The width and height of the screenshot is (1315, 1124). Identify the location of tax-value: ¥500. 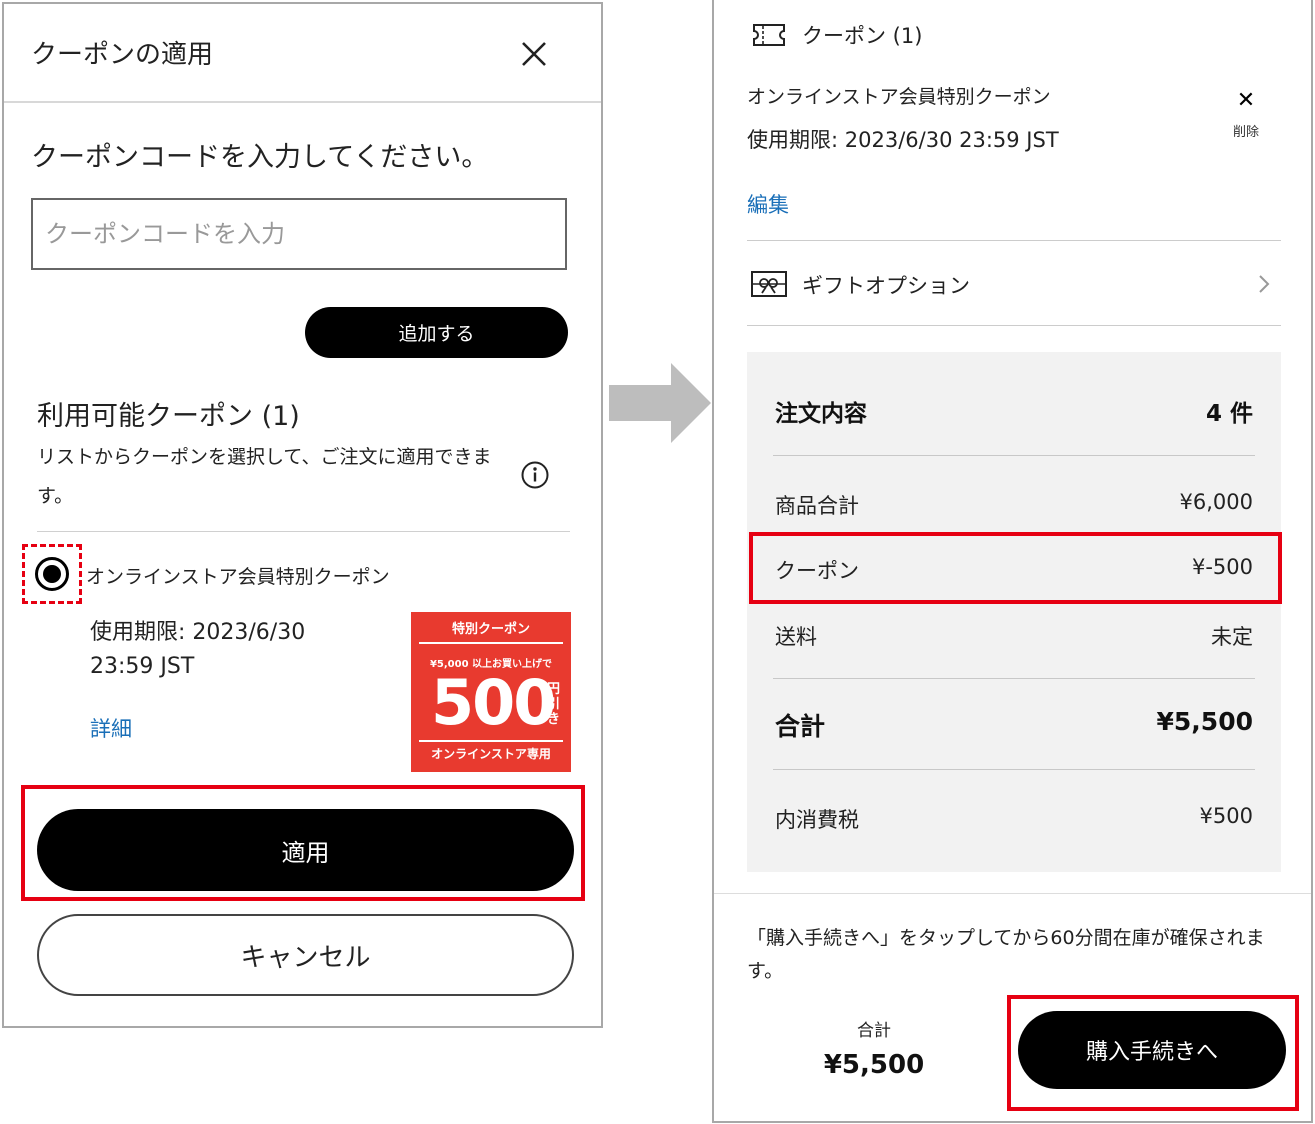
(1226, 816).